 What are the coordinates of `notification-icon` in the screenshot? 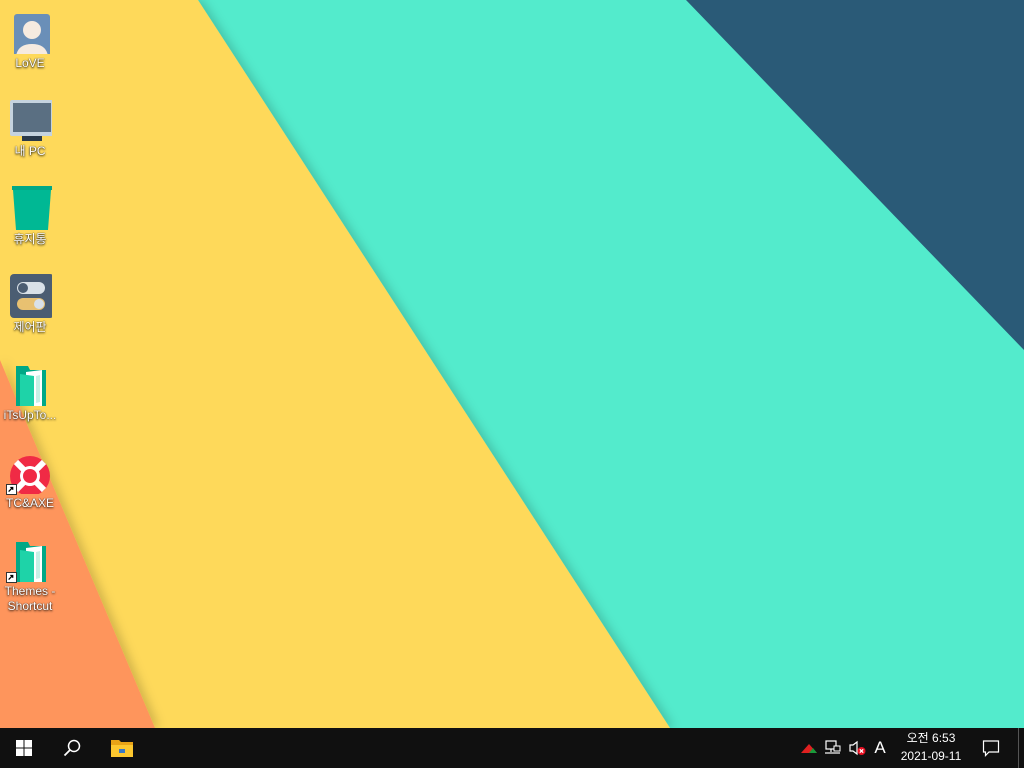 It's located at (991, 748).